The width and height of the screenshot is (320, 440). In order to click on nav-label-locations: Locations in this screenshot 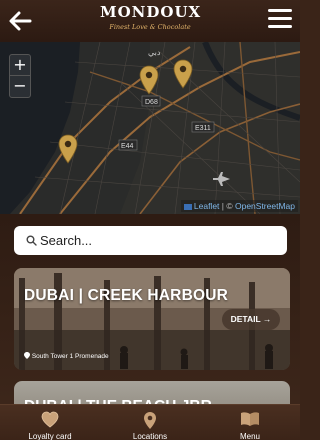, I will do `click(150, 436)`.